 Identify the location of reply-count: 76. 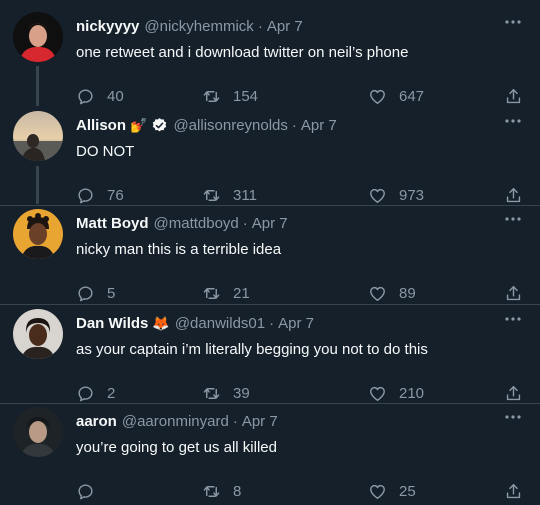
(115, 195).